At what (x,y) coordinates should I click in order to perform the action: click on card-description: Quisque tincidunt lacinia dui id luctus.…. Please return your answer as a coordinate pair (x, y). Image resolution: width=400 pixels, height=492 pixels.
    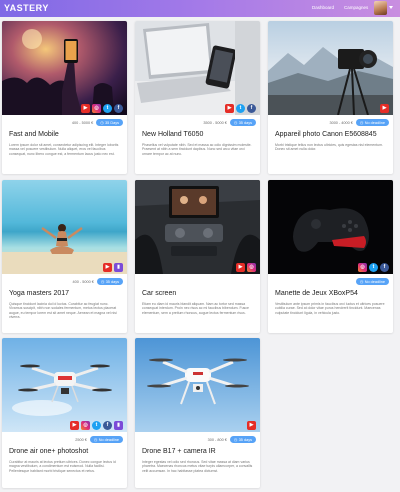
    Looking at the image, I should click on (63, 311).